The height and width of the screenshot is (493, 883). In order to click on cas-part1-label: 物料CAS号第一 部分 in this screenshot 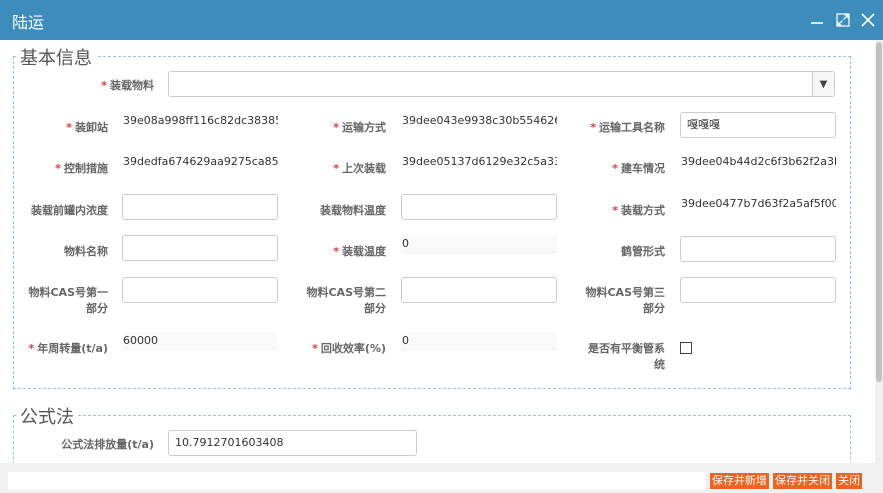, I will do `click(68, 300)`.